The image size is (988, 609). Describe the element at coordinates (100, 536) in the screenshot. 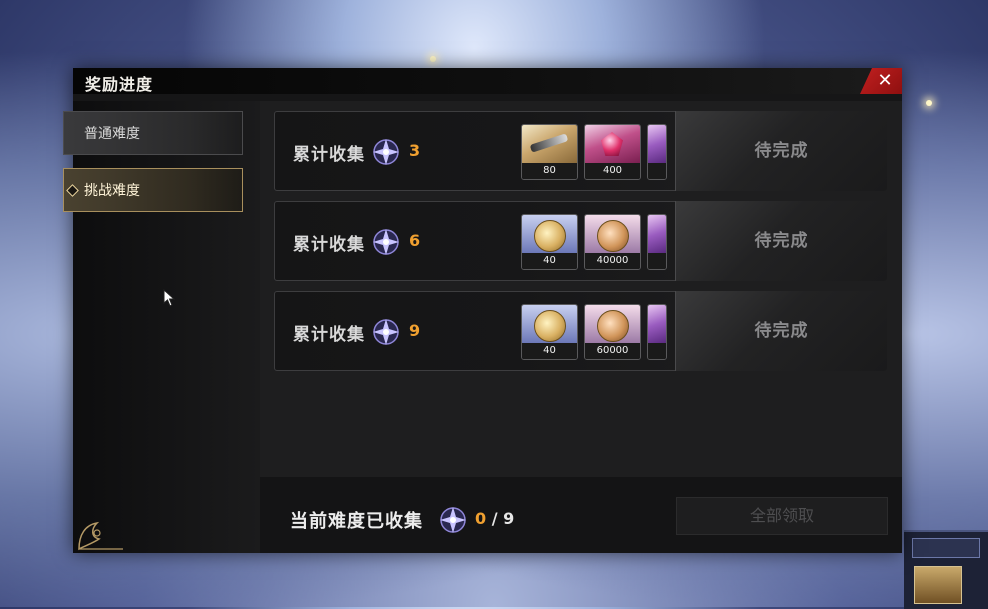

I see `corner-ornament-icon` at that location.